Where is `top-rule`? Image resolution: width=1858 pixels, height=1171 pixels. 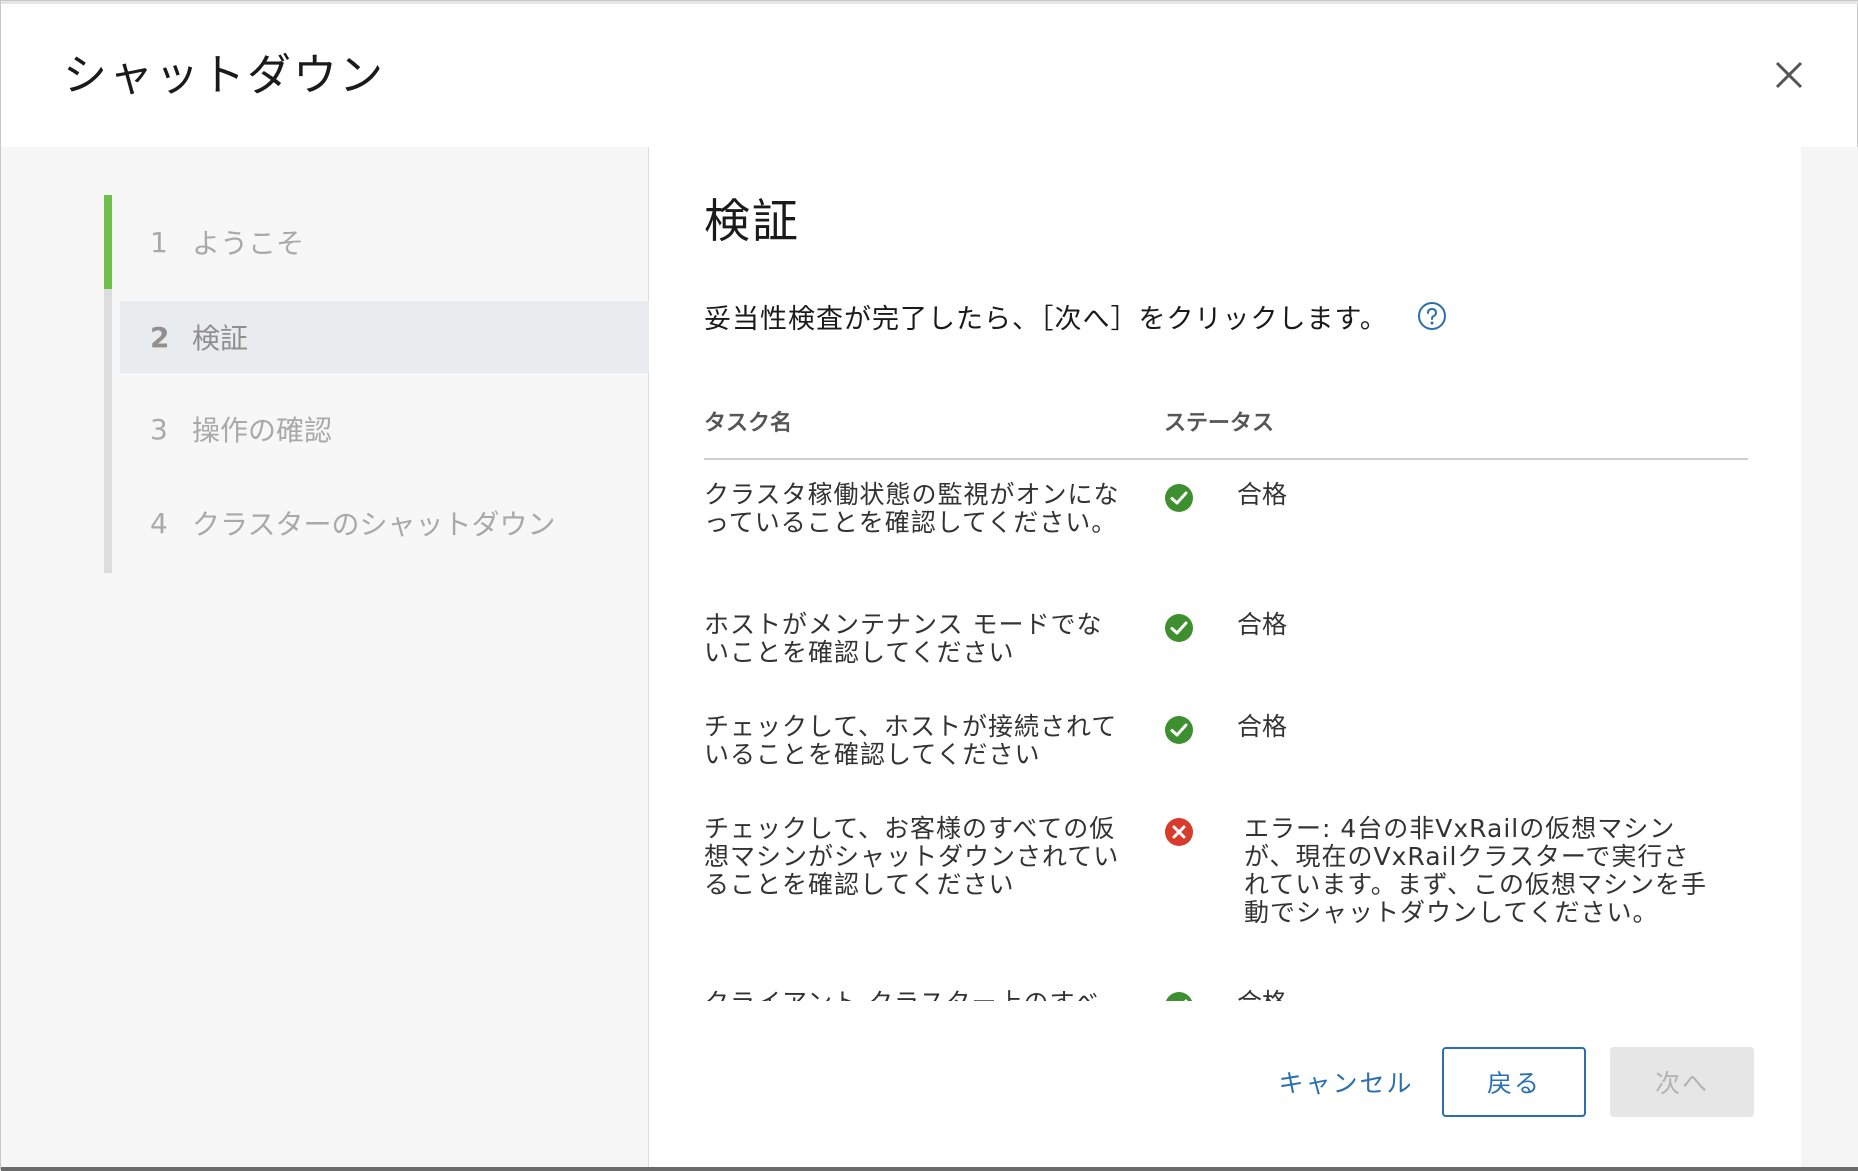
top-rule is located at coordinates (929, 2).